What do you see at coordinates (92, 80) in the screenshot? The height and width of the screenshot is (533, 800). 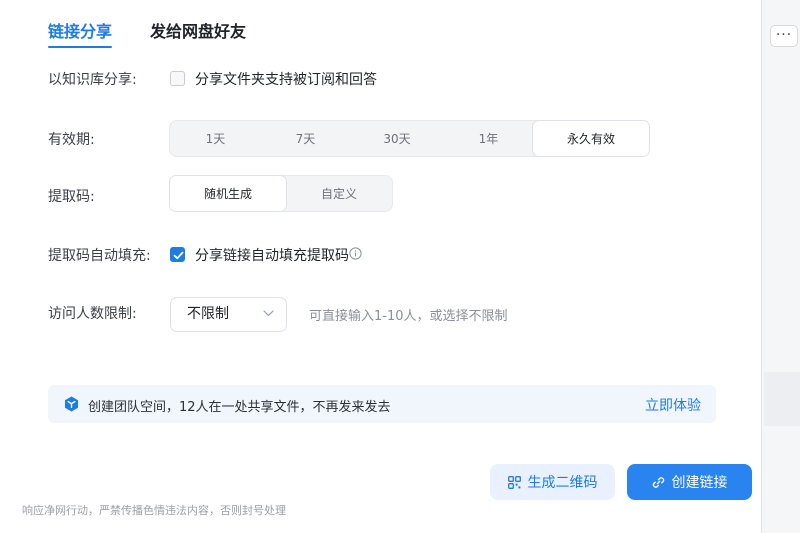 I see `kb-share-label: 以知识库分享:` at bounding box center [92, 80].